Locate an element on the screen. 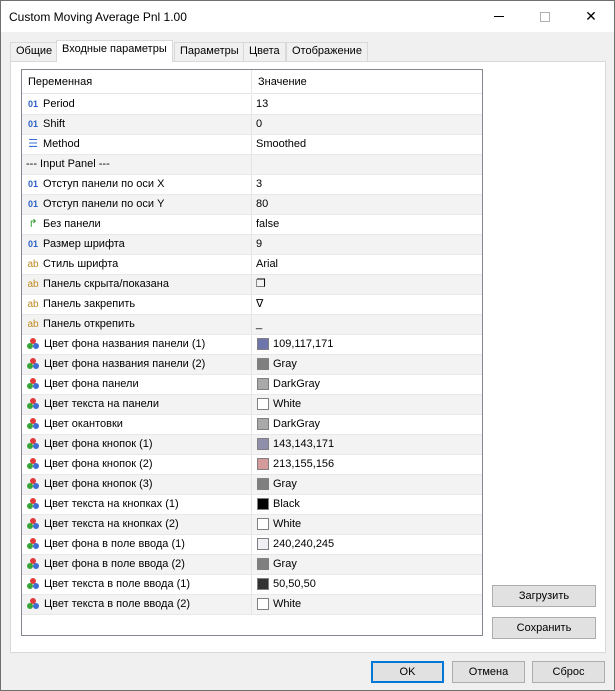  row-name-cell: ab Панель скрыта/показана is located at coordinates (137, 284).